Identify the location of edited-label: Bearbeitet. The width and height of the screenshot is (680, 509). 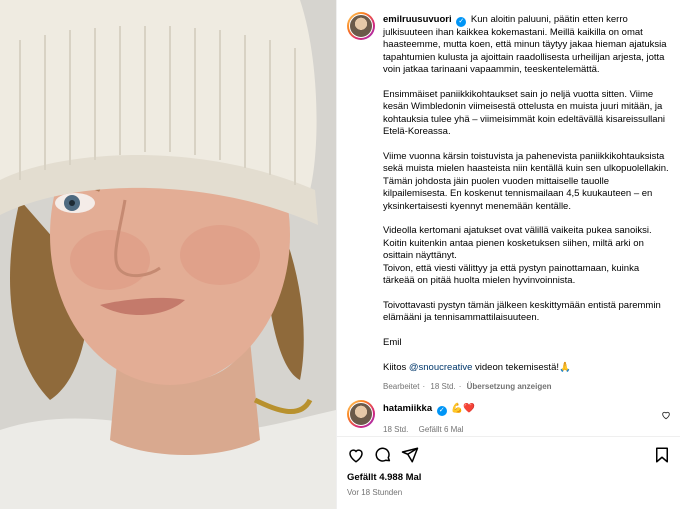
(401, 386).